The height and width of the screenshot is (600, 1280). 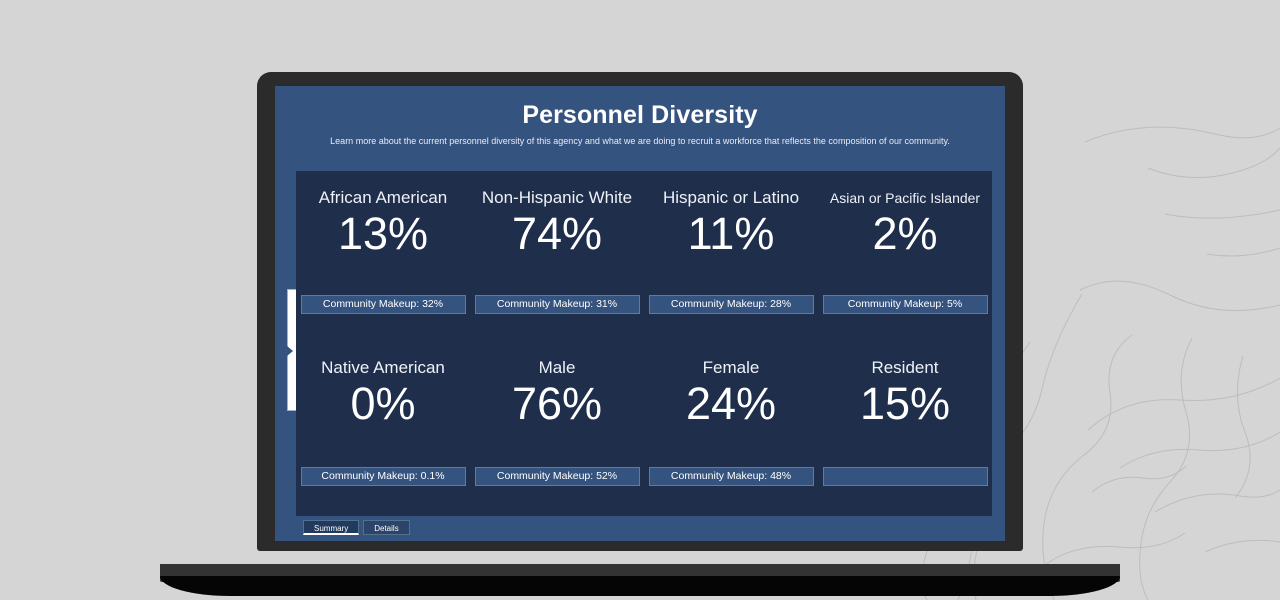 I want to click on stat-value: 11%, so click(x=731, y=233).